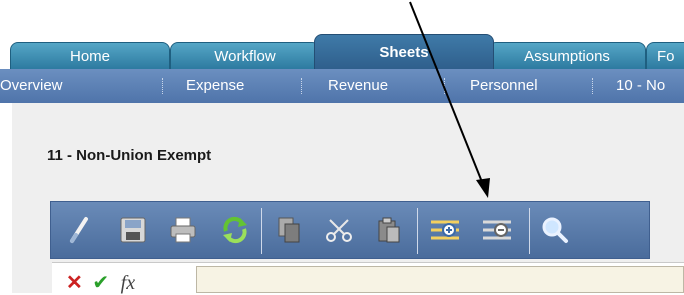  What do you see at coordinates (497, 230) in the screenshot?
I see `collapse-rows-icon` at bounding box center [497, 230].